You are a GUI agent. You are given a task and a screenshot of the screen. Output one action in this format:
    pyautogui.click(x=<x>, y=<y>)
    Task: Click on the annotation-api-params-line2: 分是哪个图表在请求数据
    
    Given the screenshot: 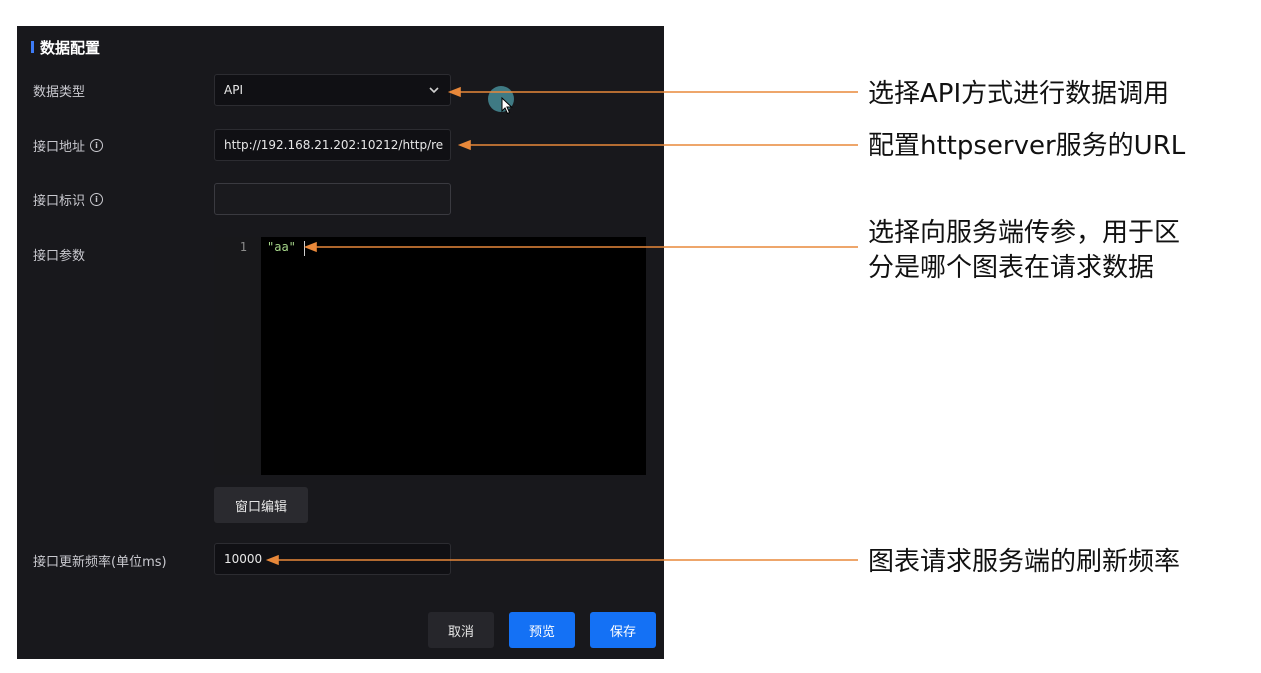 What is the action you would take?
    pyautogui.click(x=1011, y=268)
    